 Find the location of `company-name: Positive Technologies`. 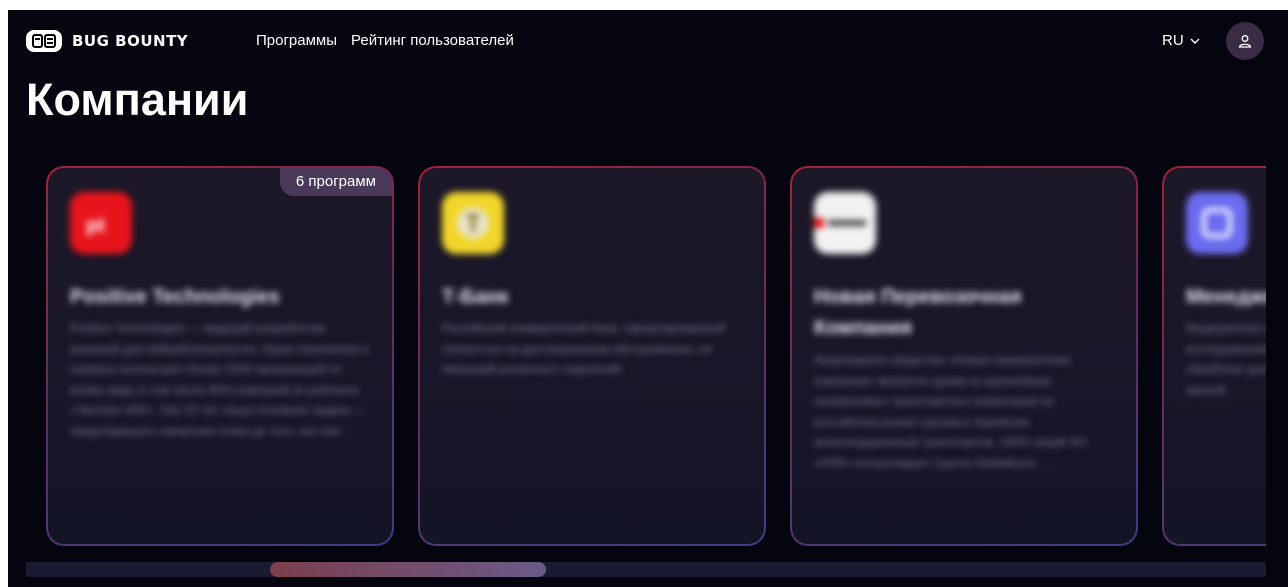

company-name: Positive Technologies is located at coordinates (175, 297).